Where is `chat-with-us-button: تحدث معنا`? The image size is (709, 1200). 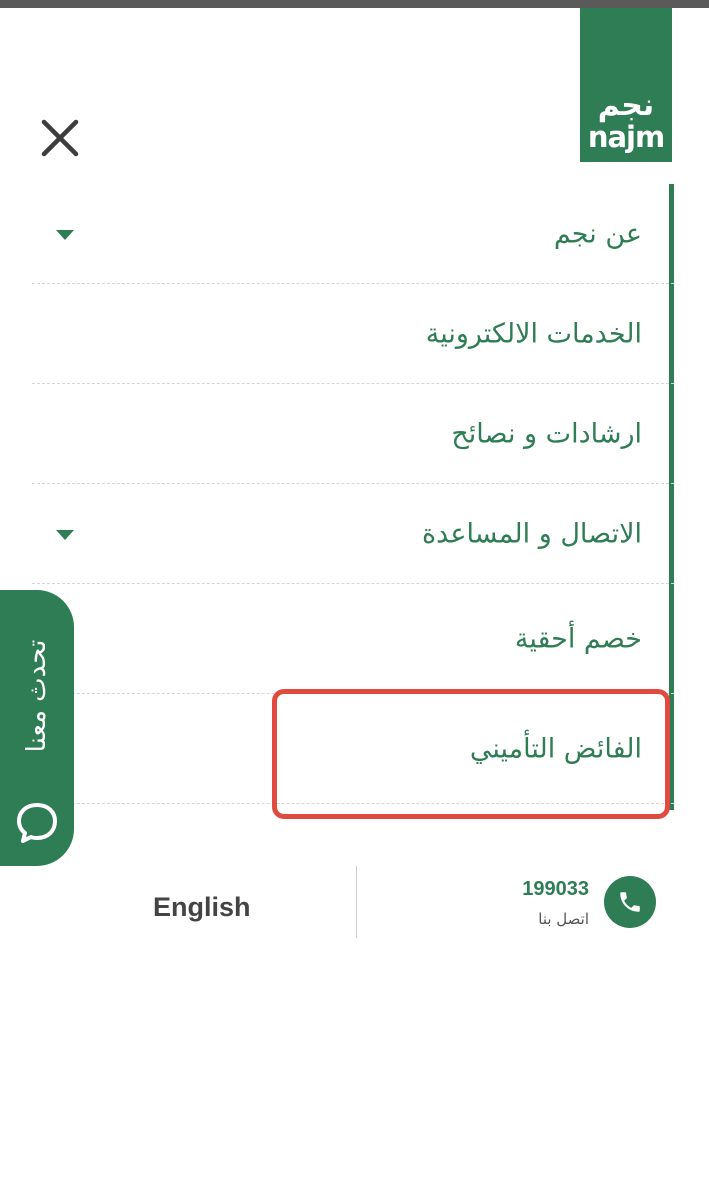
chat-with-us-button: تحدث معنا is located at coordinates (37, 728).